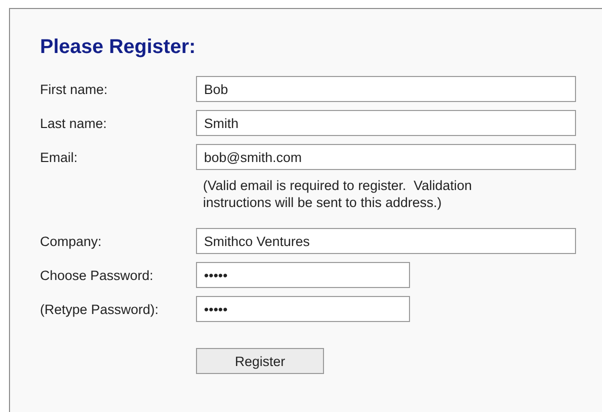 Image resolution: width=602 pixels, height=412 pixels. Describe the element at coordinates (97, 275) in the screenshot. I see `field-label: Choose Password:` at that location.